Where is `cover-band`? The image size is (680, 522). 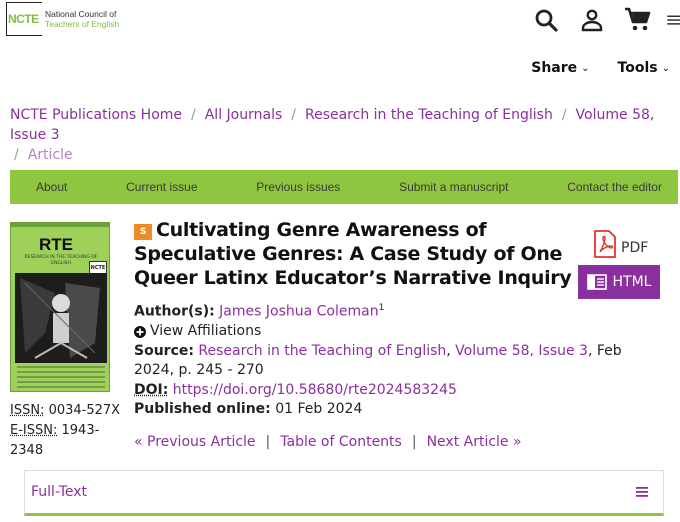
cover-band is located at coordinates (60, 225).